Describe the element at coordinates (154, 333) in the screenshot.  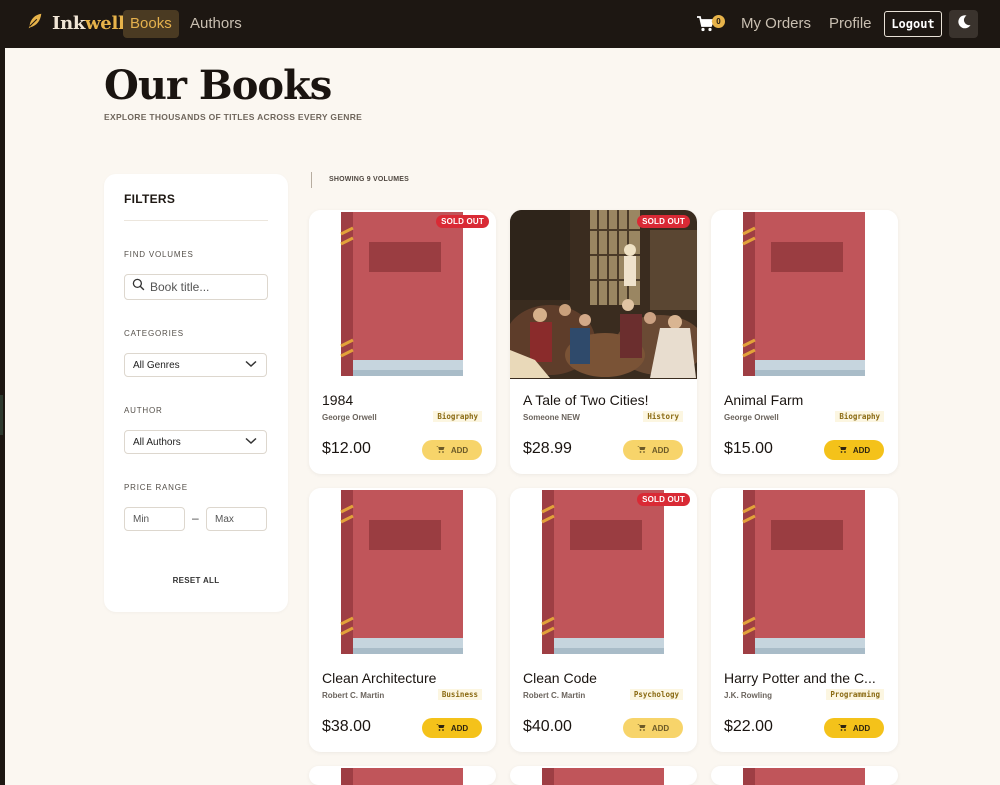
I see `categories-label: CATEGORIES` at that location.